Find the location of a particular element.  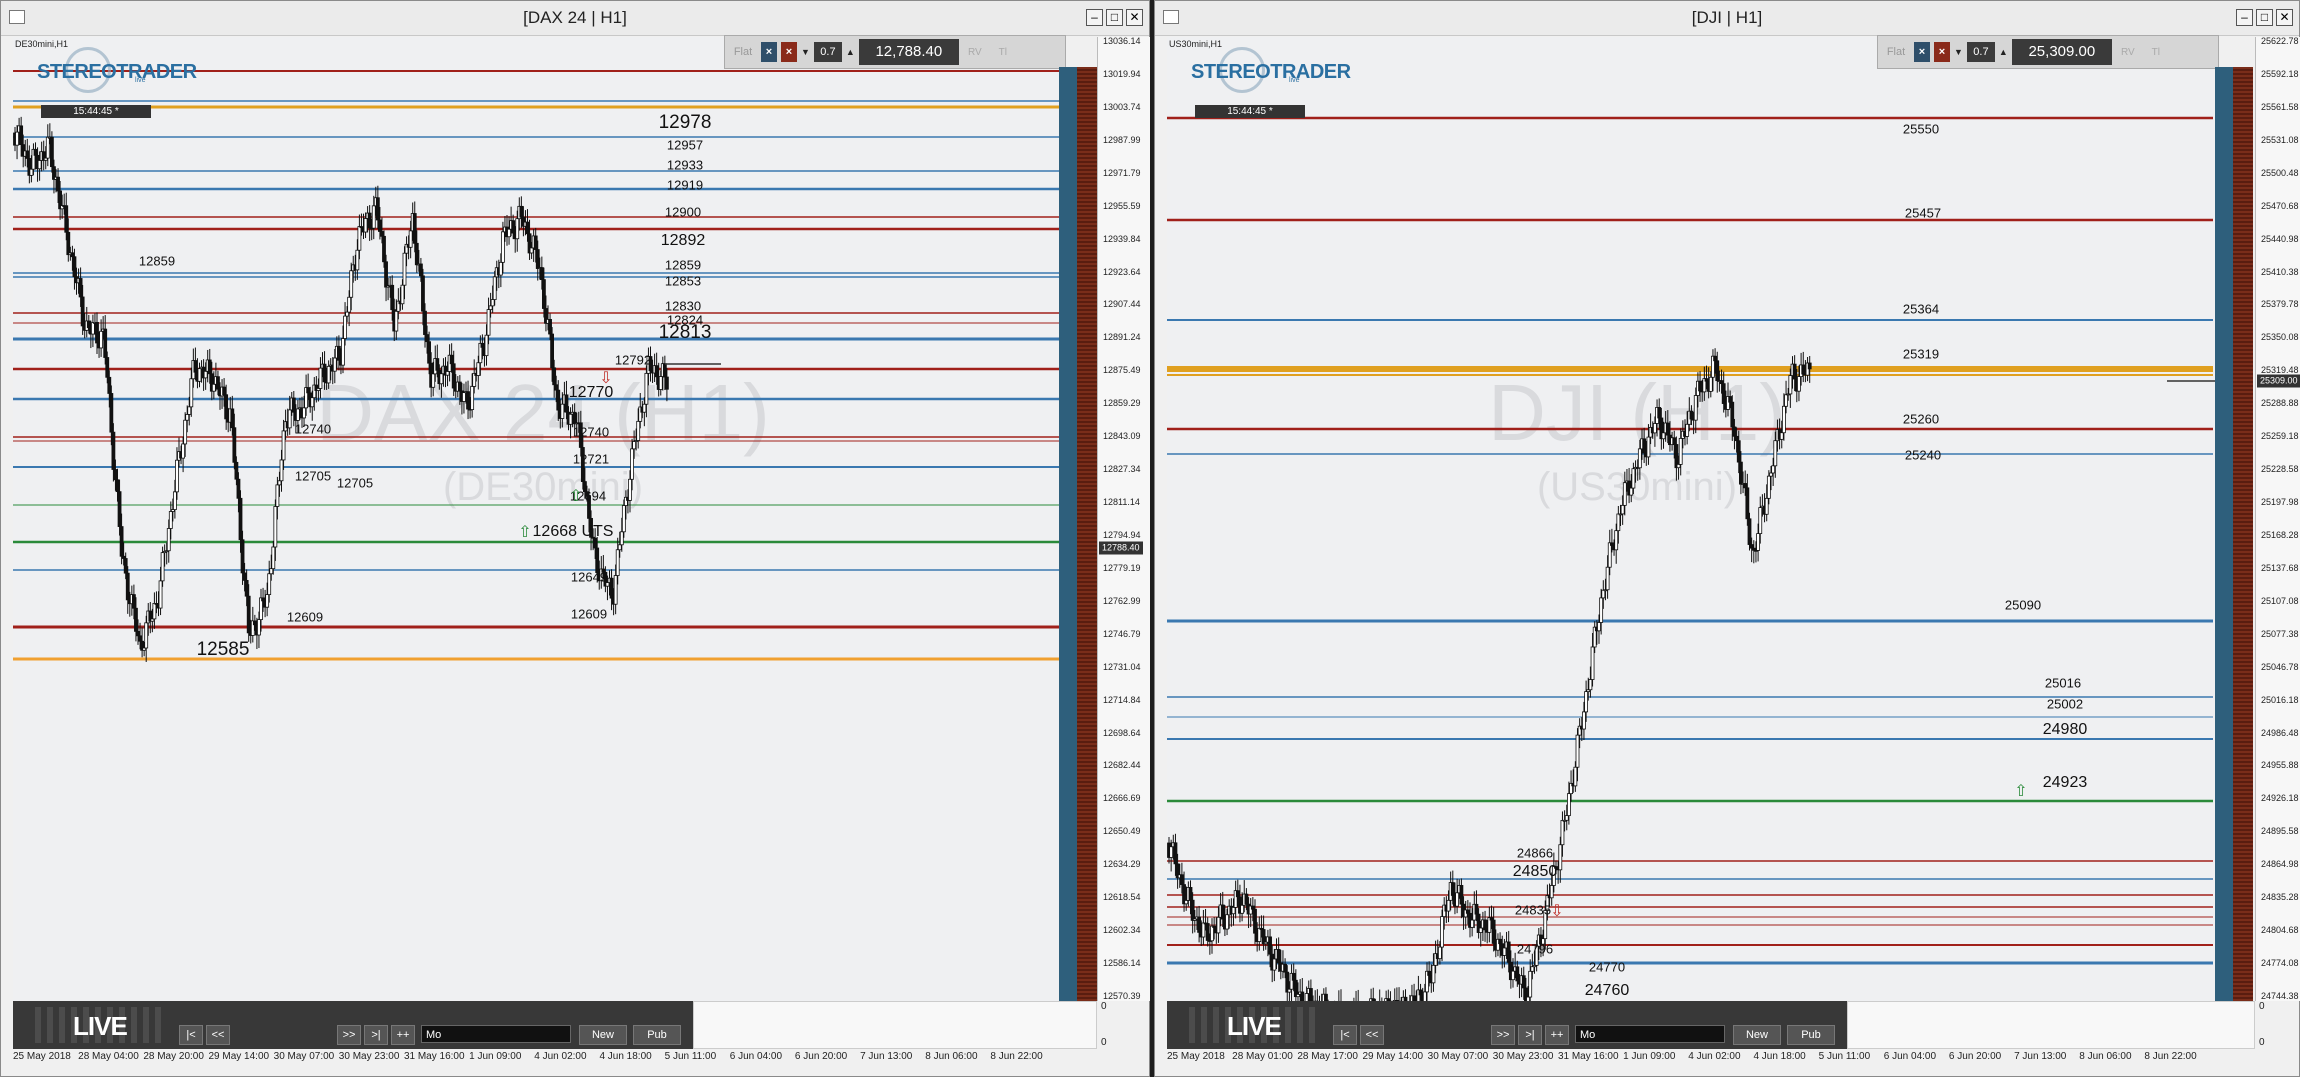

titlebar: [DAX 24 | H1] – □ ✕ is located at coordinates (575, 18).